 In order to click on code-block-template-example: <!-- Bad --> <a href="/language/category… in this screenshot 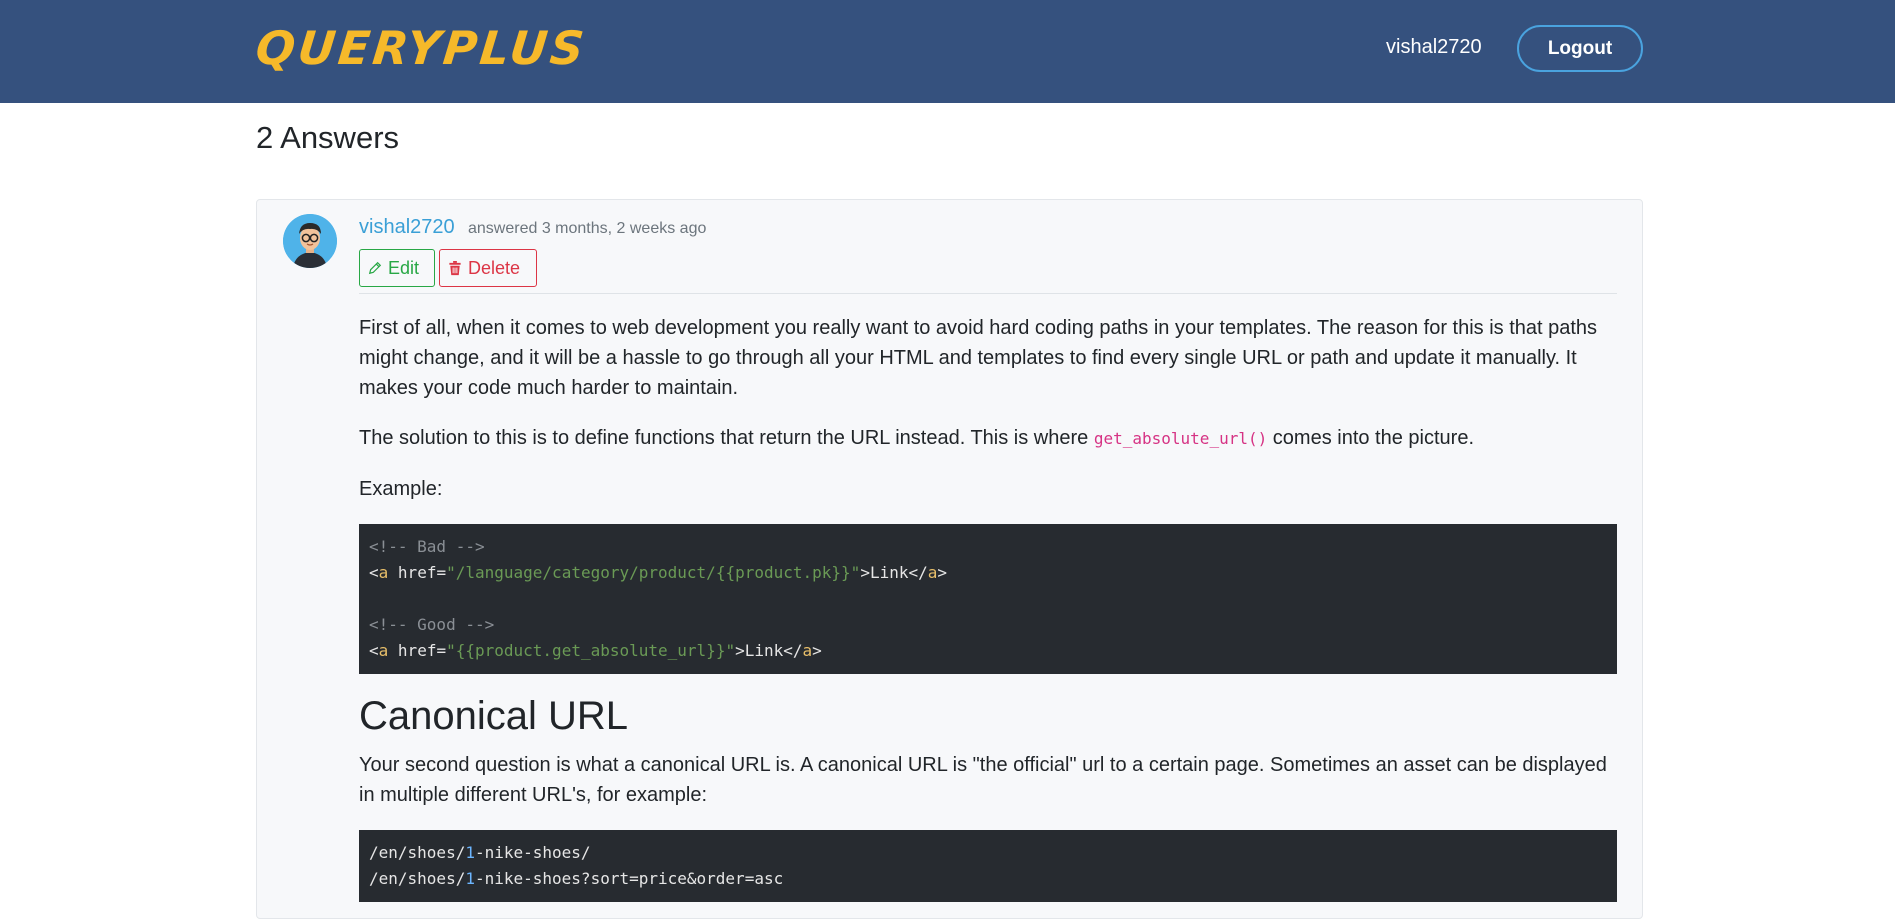, I will do `click(988, 599)`.